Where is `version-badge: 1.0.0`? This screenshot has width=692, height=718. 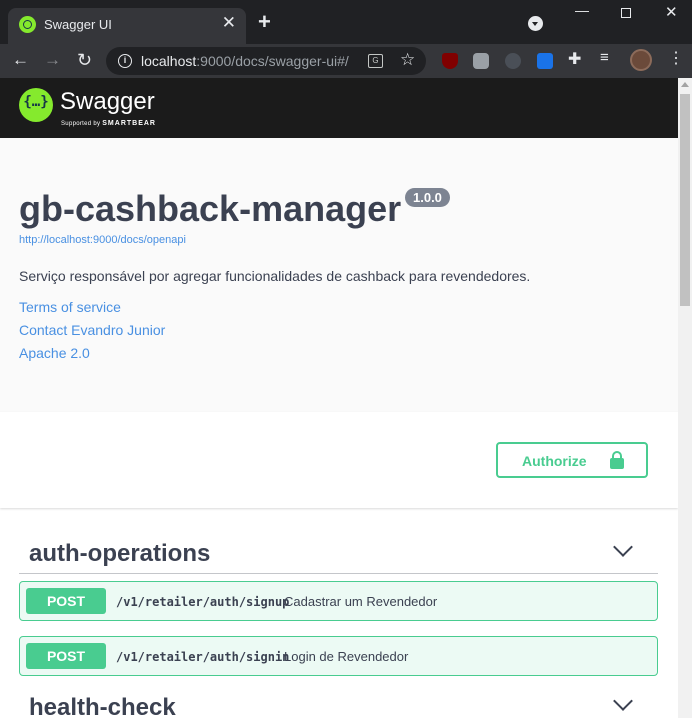
version-badge: 1.0.0 is located at coordinates (427, 197).